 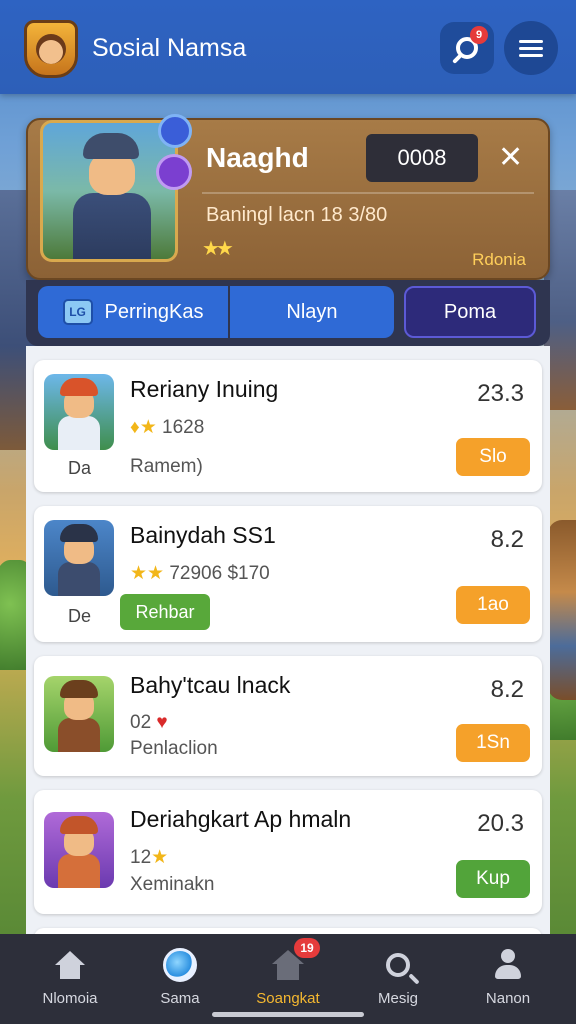 What do you see at coordinates (180, 965) in the screenshot?
I see `orb-icon` at bounding box center [180, 965].